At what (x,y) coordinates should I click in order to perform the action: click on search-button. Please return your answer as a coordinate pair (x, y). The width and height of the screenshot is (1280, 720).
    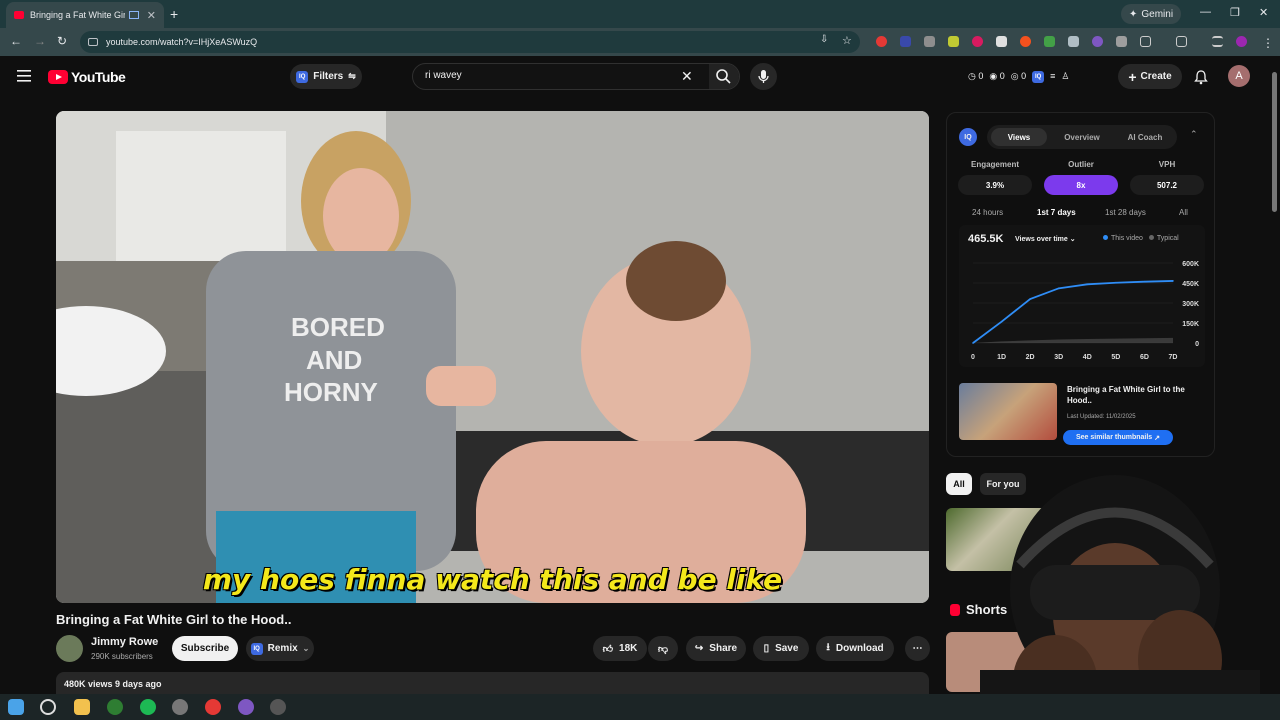
    Looking at the image, I should click on (724, 76).